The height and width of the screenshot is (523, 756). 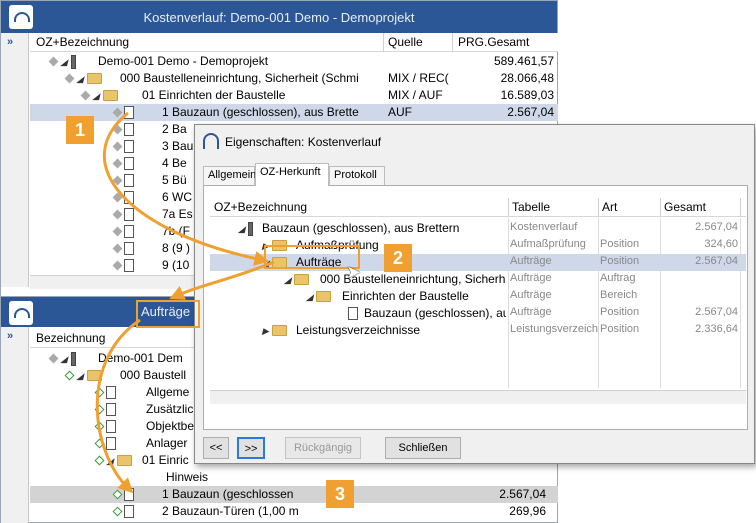 What do you see at coordinates (294, 494) in the screenshot?
I see `table-row-selected: 1 Bauzaun (geschlossen 2.567,04` at bounding box center [294, 494].